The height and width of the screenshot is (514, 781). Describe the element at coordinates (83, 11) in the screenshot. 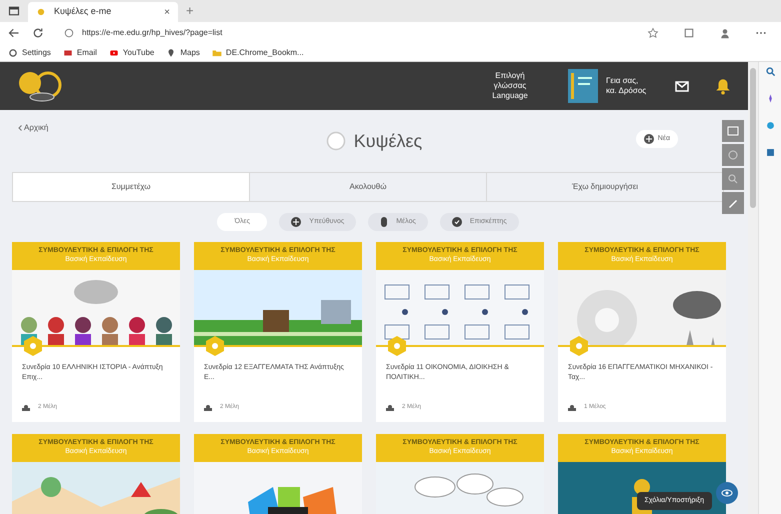

I see `tab-title: Κυψέλες e-me` at that location.